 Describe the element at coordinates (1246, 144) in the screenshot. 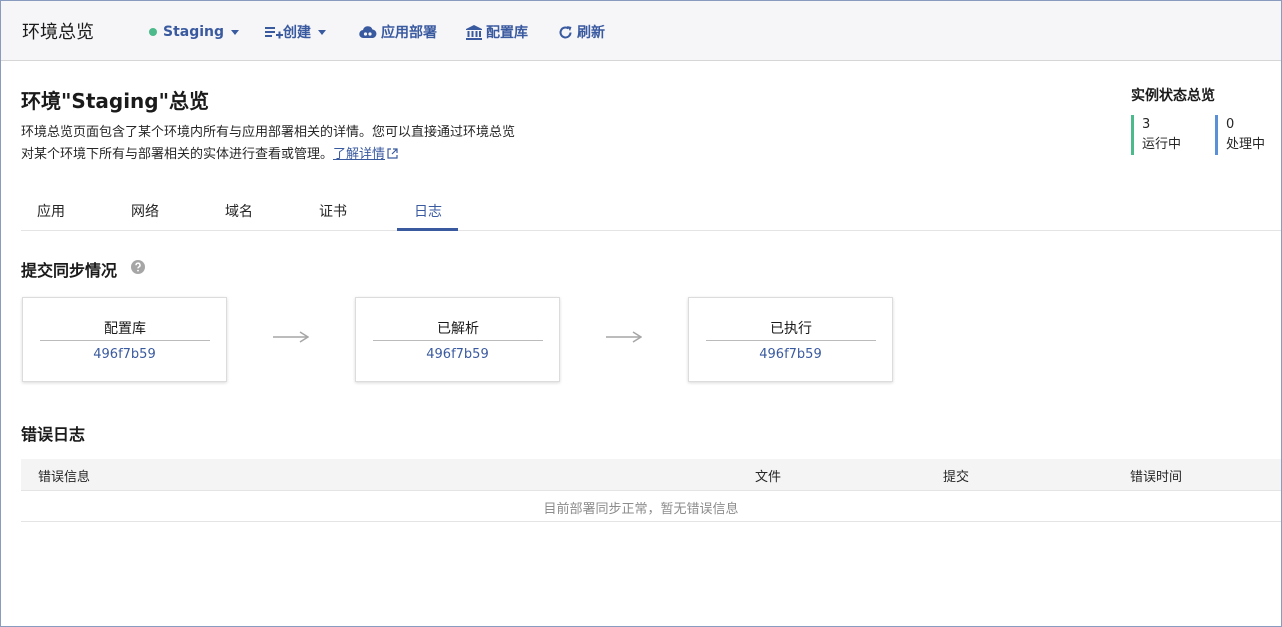

I see `processing-label: 处理中` at that location.